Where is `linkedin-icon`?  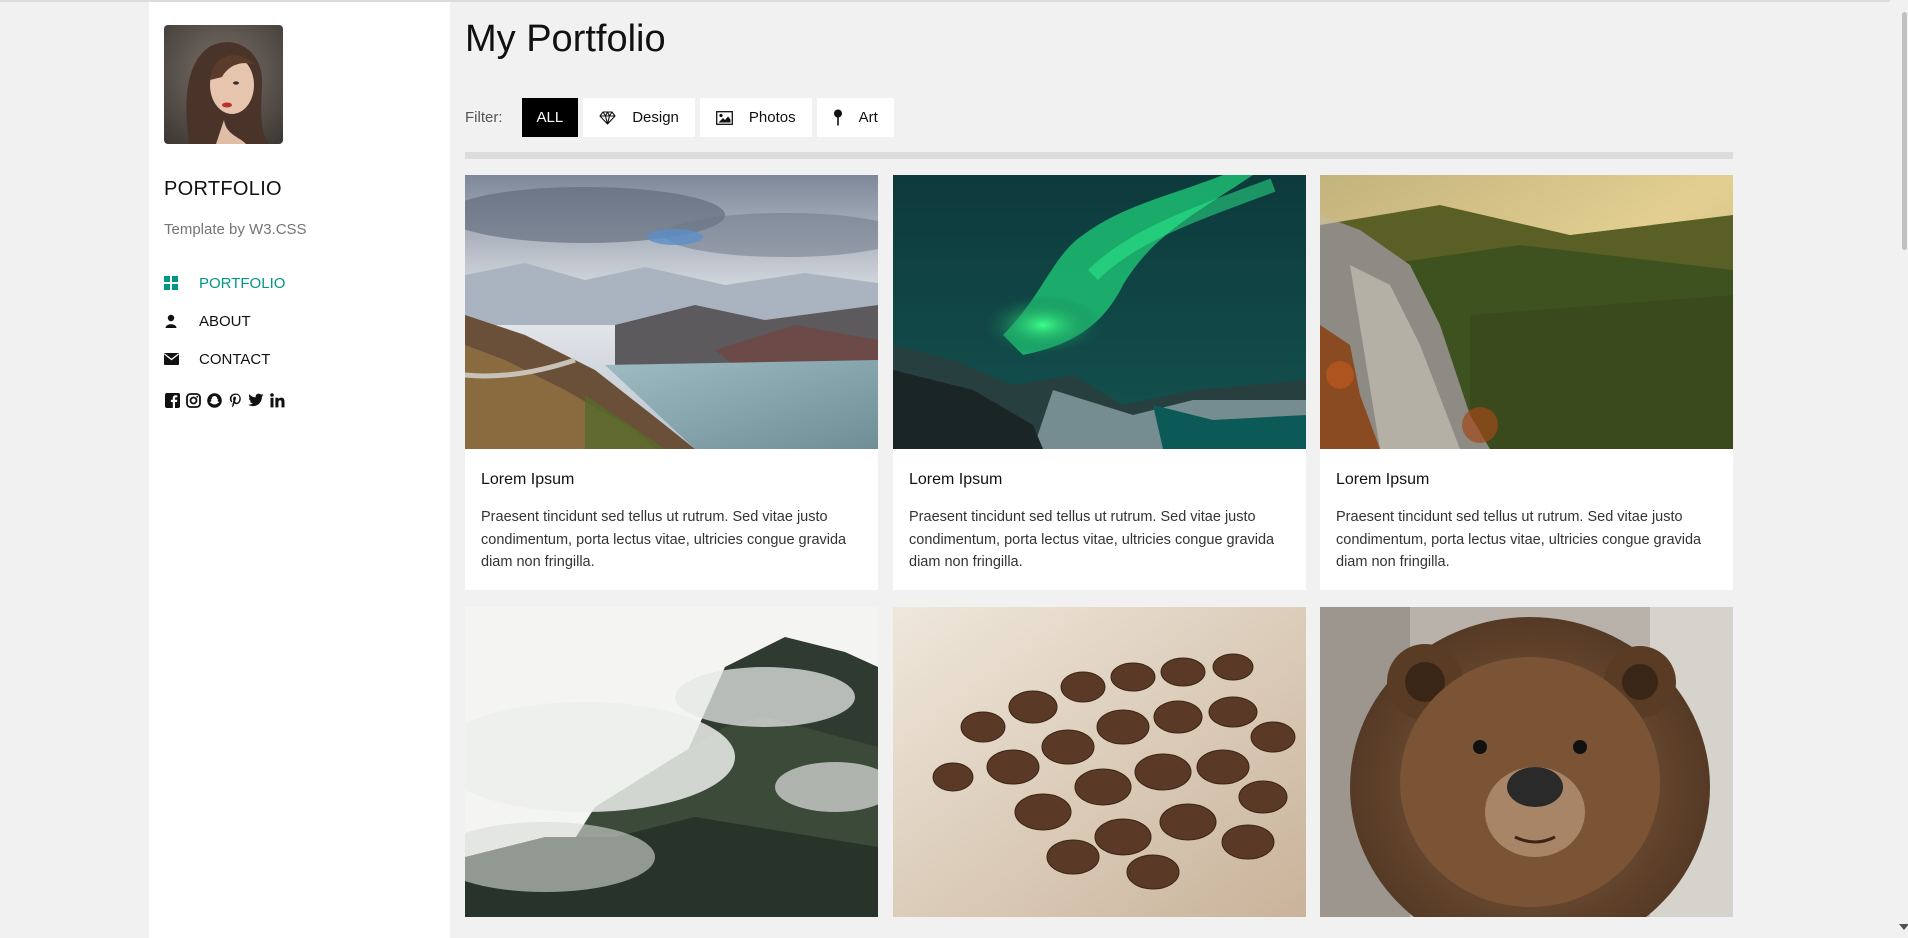 linkedin-icon is located at coordinates (277, 400).